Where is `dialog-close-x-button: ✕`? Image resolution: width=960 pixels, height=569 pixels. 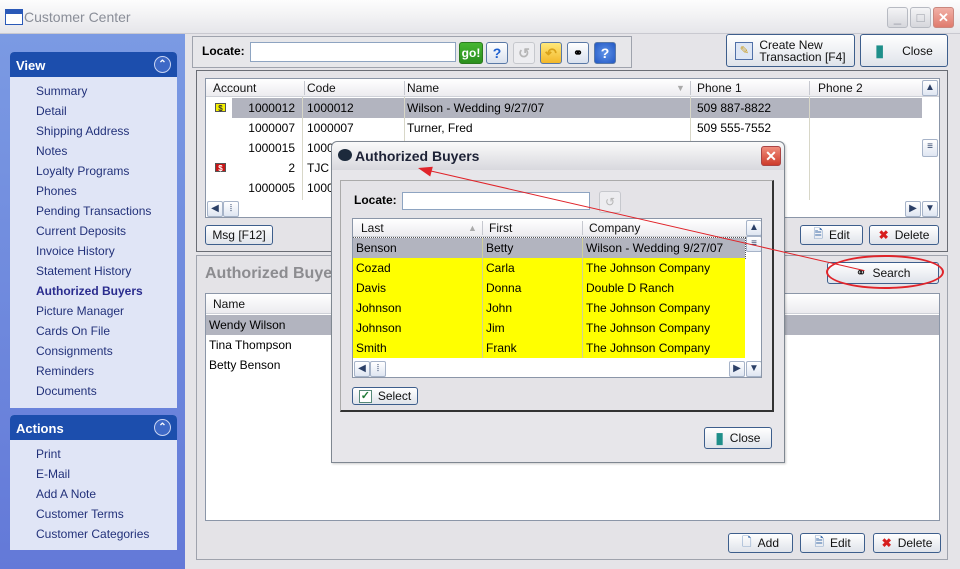
dialog-close-x-button: ✕ is located at coordinates (771, 156).